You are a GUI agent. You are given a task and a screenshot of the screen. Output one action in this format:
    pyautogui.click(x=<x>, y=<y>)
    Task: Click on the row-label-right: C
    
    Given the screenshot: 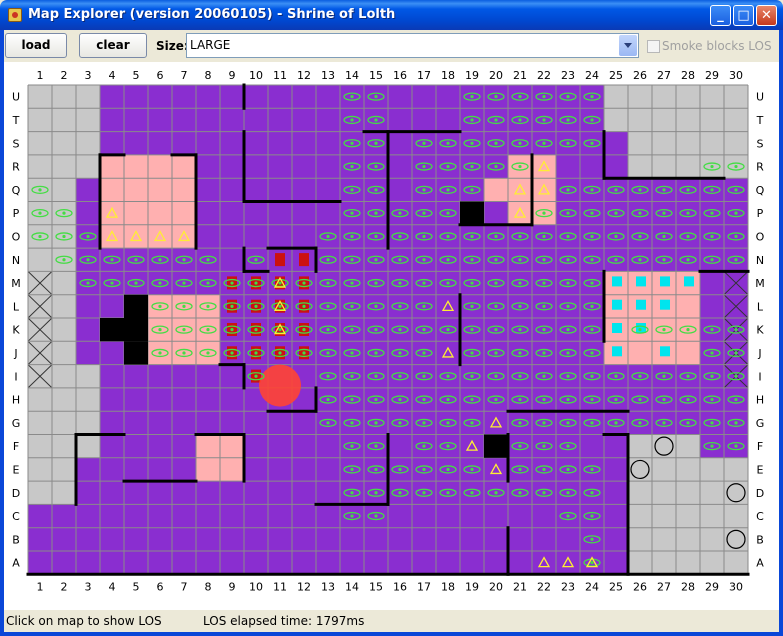 What is the action you would take?
    pyautogui.click(x=760, y=516)
    